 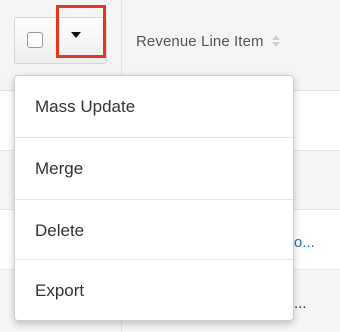 I want to click on actions-dropdown-toggle, so click(x=81, y=31).